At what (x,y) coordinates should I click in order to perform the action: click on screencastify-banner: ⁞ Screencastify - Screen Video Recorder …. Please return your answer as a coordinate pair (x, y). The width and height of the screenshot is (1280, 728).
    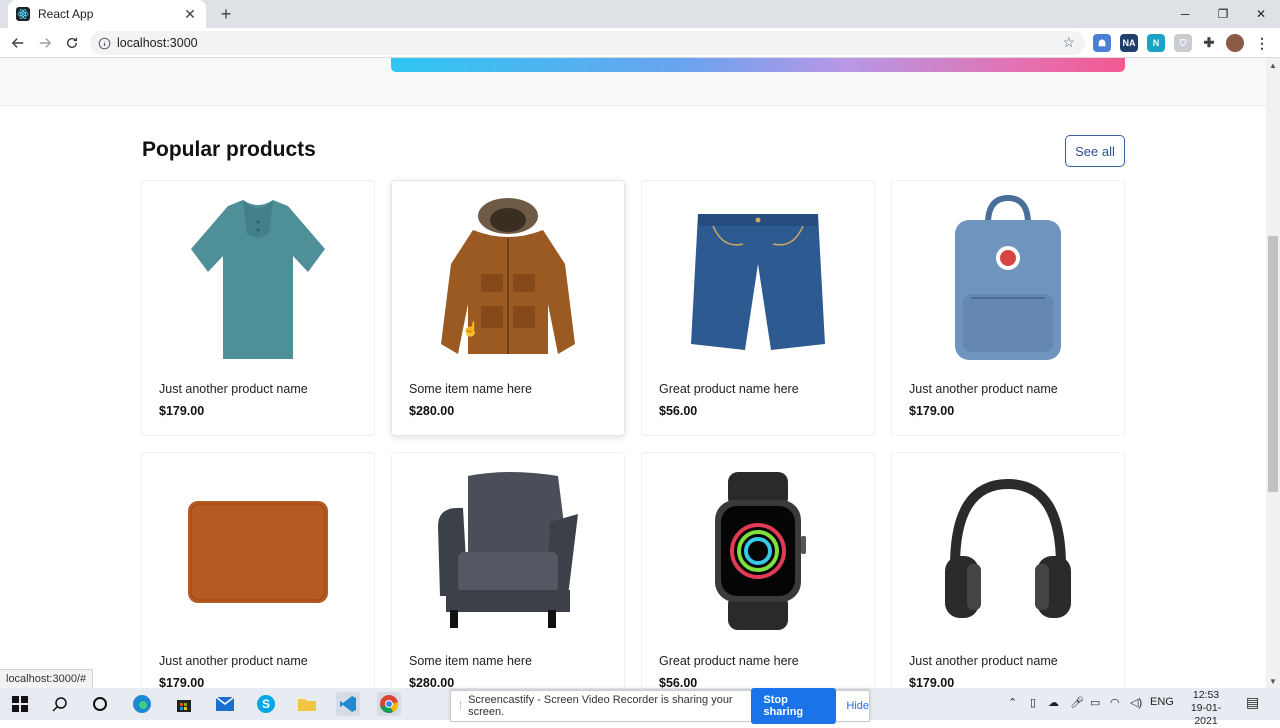
    Looking at the image, I should click on (660, 706).